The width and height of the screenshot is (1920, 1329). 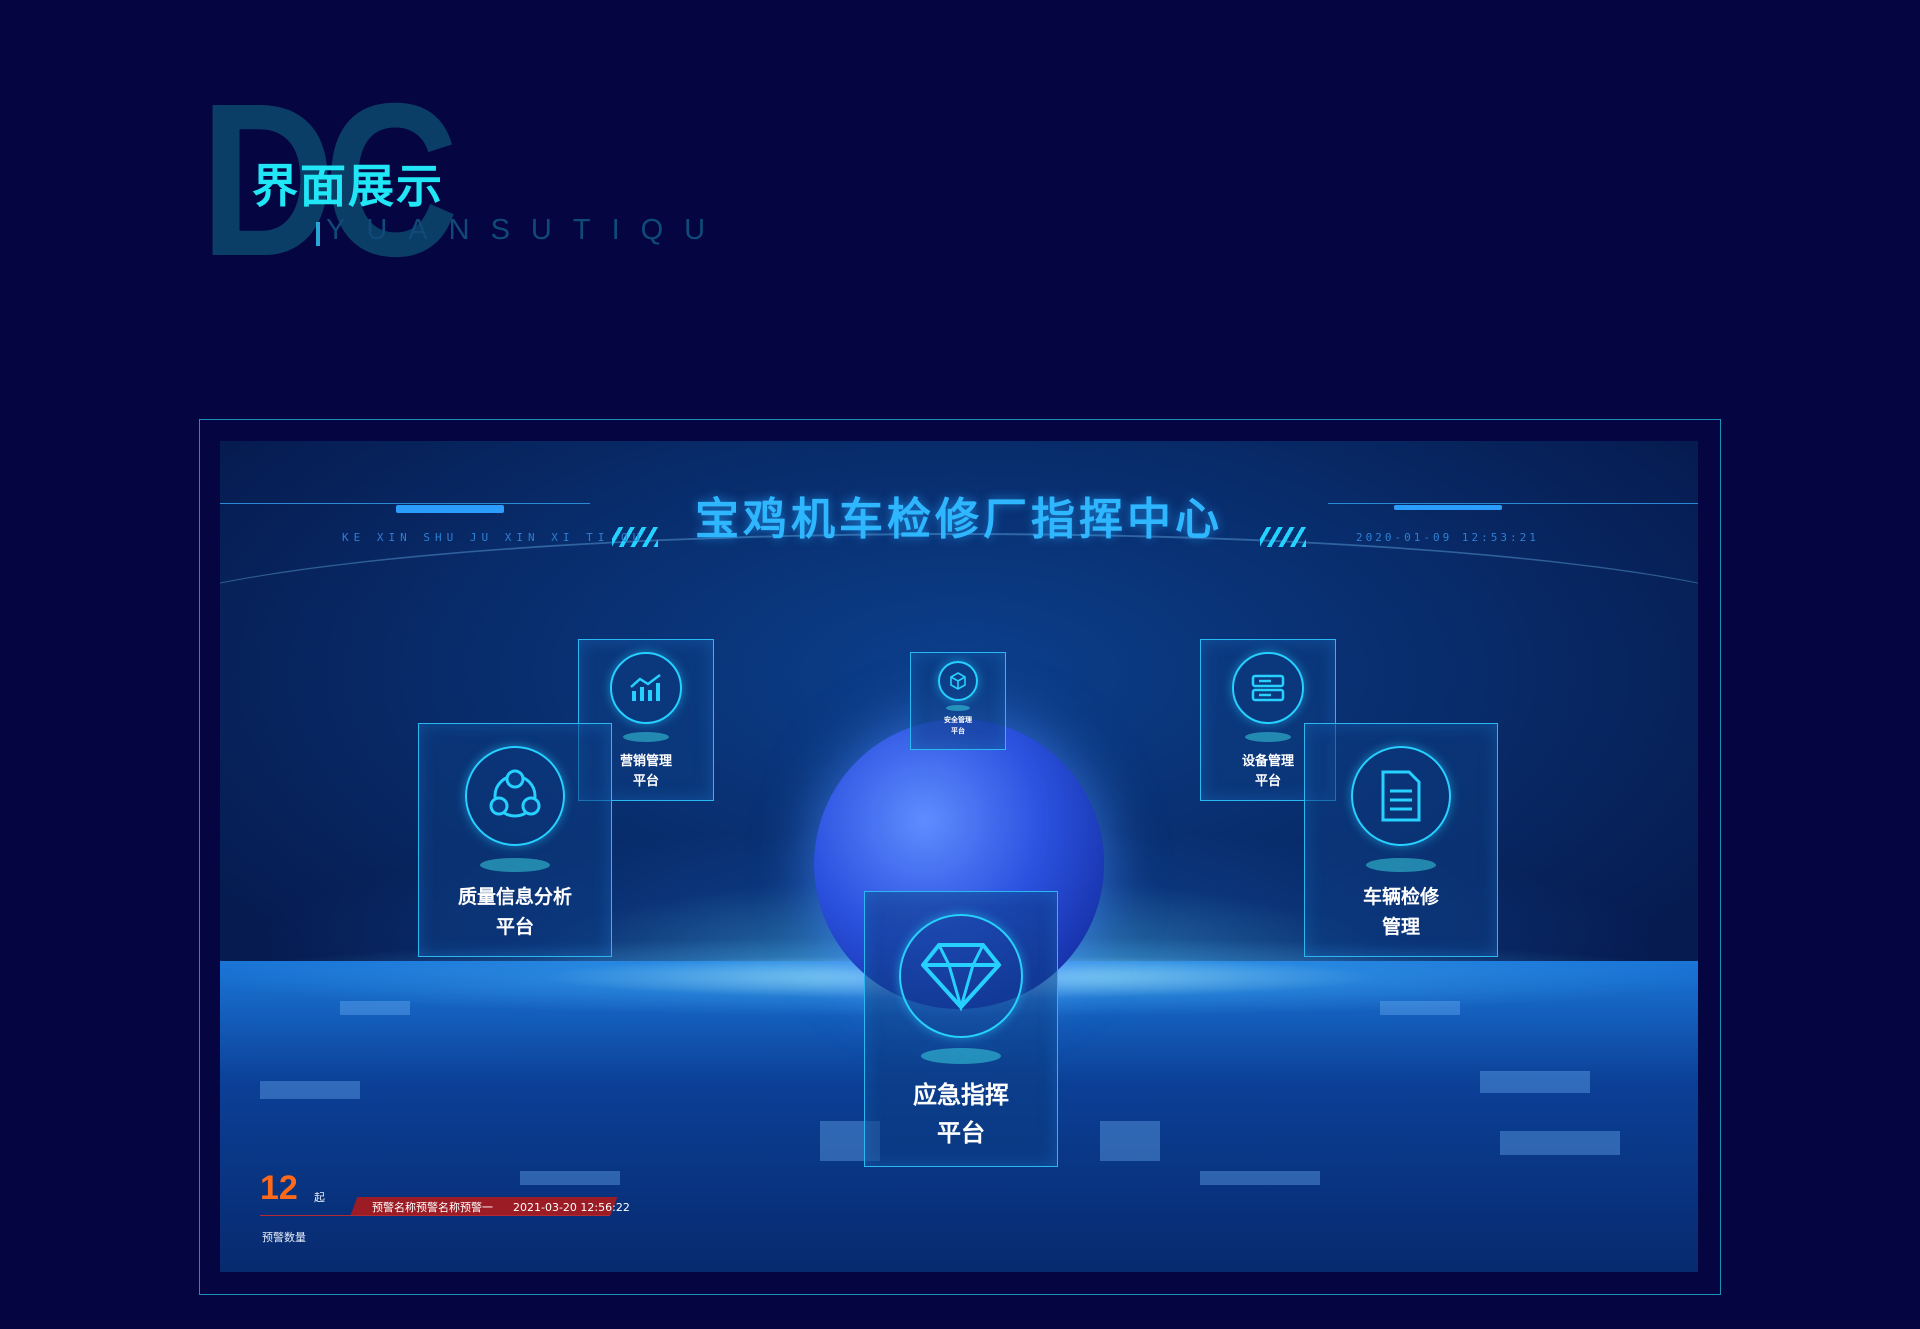 What do you see at coordinates (284, 1237) in the screenshot?
I see `warning-caption: 预警数量` at bounding box center [284, 1237].